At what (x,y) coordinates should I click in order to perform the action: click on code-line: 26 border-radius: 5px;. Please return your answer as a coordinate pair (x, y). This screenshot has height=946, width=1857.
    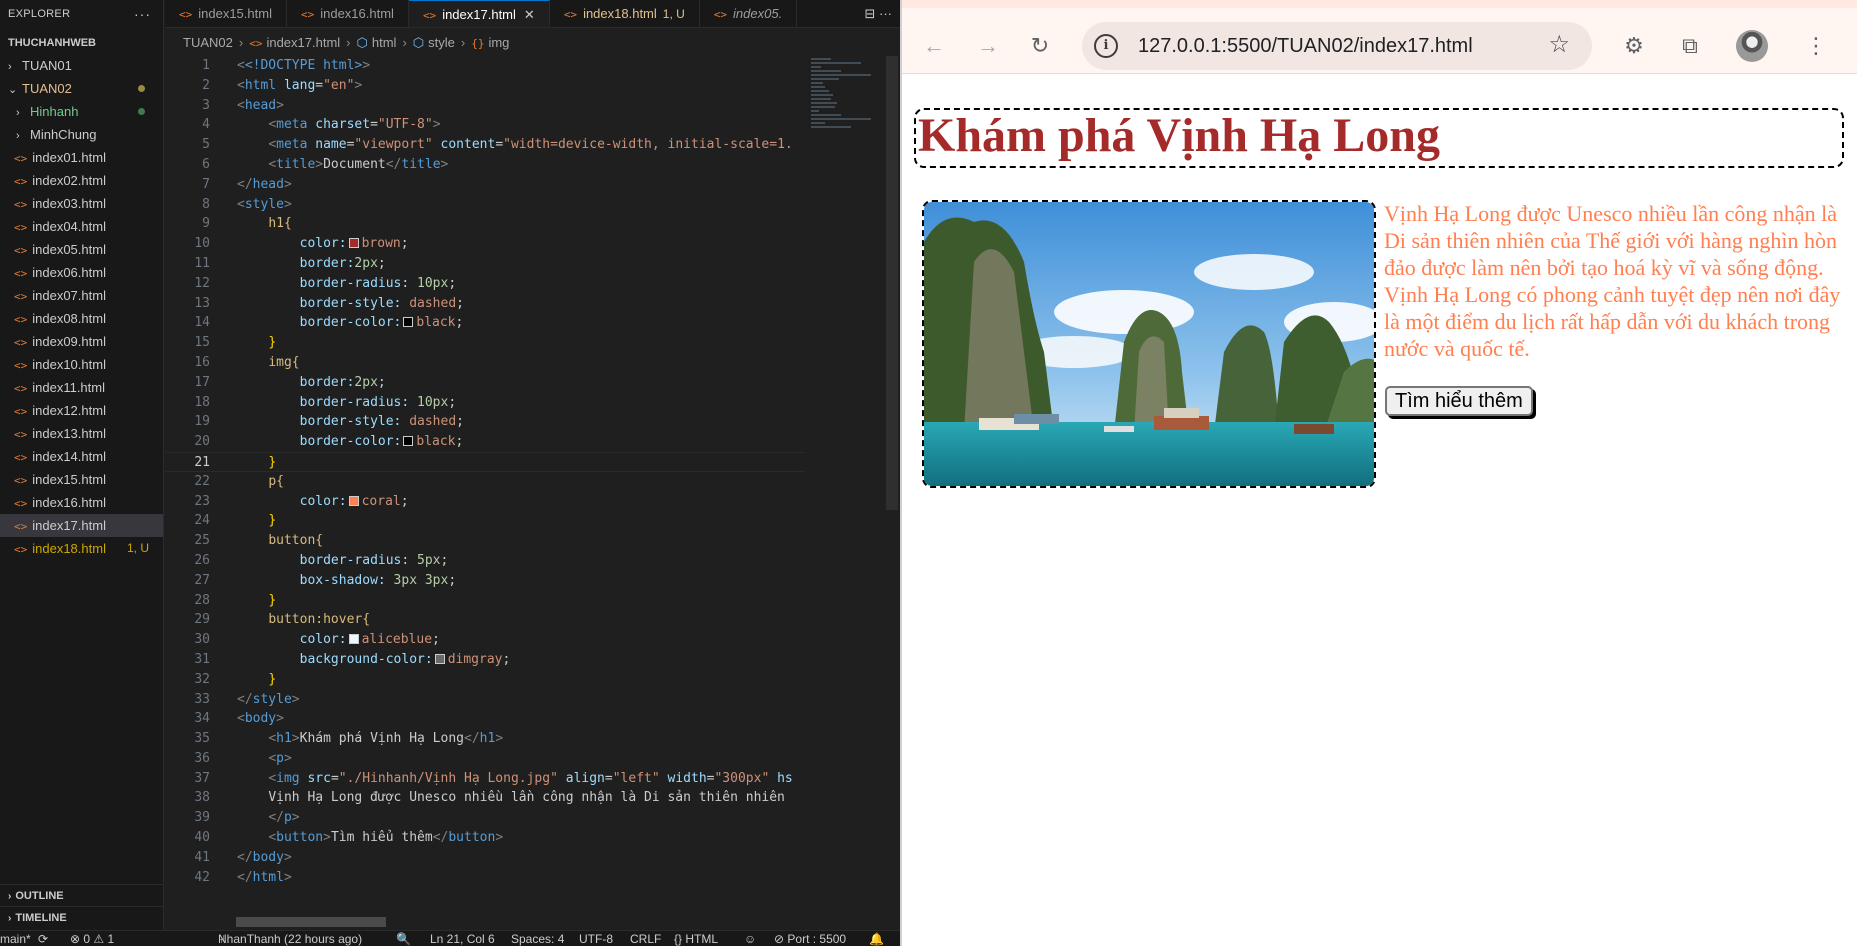
    Looking at the image, I should click on (485, 561).